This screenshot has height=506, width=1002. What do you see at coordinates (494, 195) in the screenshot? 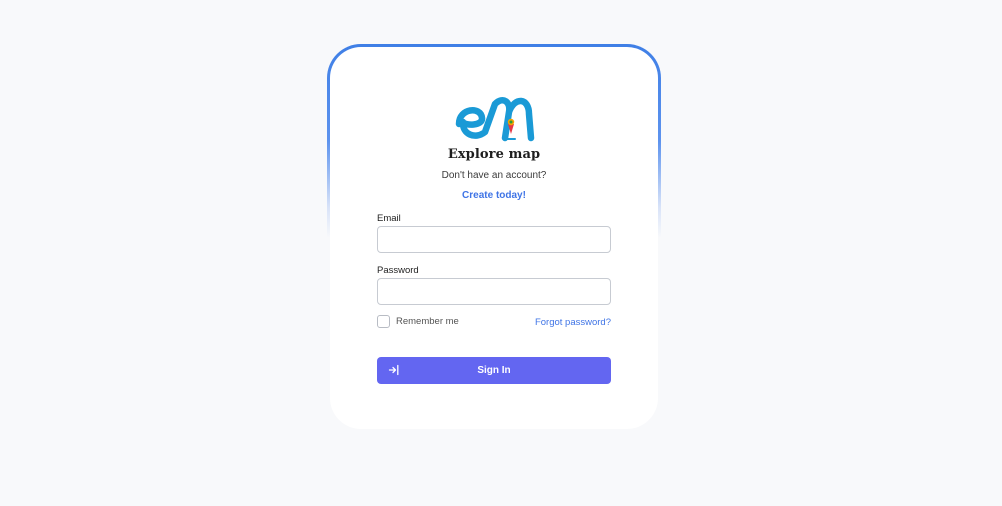
I see `create-account-link: Create today!` at bounding box center [494, 195].